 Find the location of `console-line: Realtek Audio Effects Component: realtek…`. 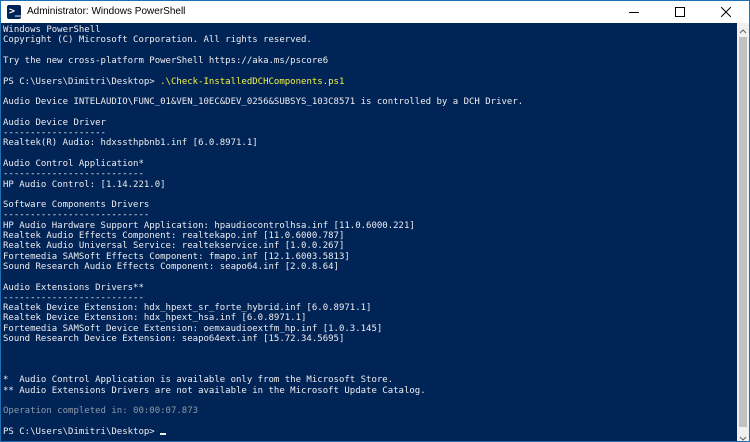

console-line: Realtek Audio Effects Component: realtek… is located at coordinates (174, 236).